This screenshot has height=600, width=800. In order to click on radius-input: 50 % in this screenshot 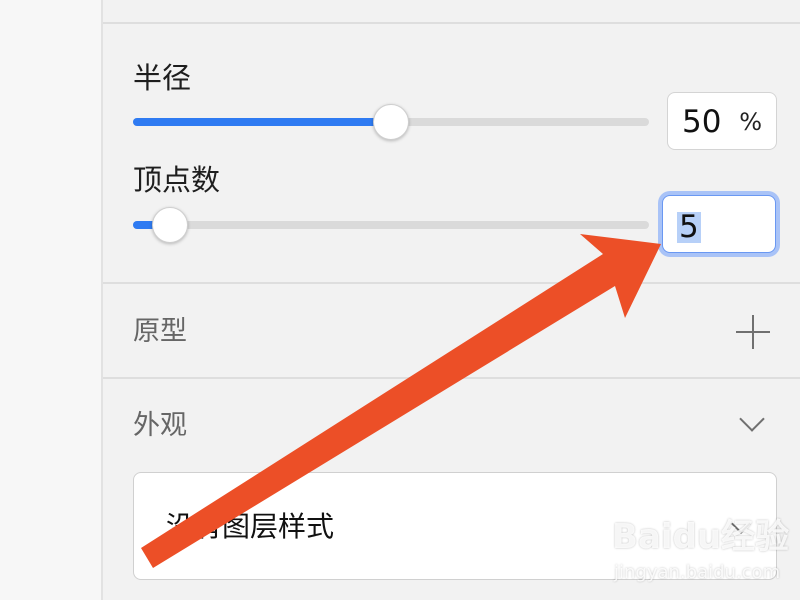, I will do `click(722, 121)`.